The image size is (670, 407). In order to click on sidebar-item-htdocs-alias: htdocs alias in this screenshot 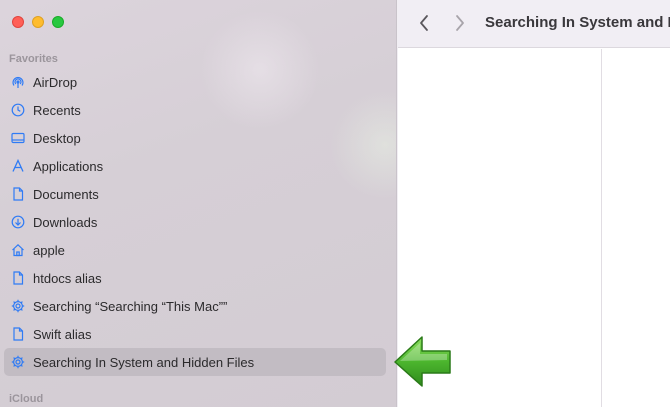, I will do `click(195, 278)`.